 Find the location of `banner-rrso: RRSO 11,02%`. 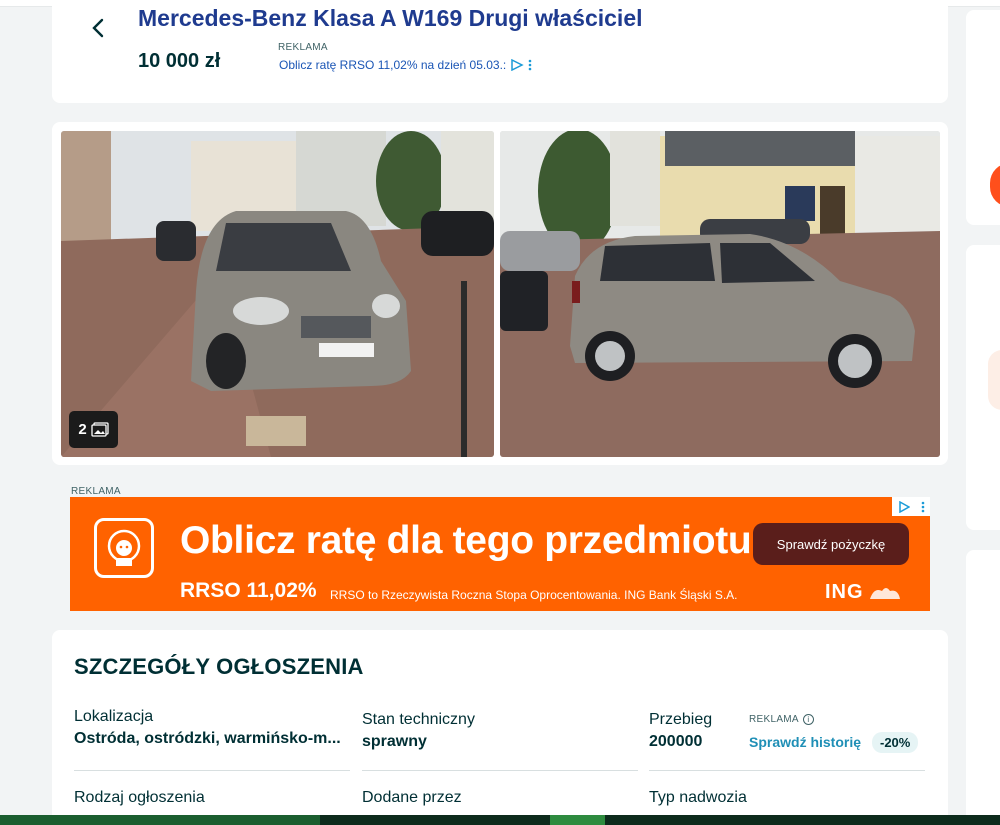

banner-rrso: RRSO 11,02% is located at coordinates (248, 590).